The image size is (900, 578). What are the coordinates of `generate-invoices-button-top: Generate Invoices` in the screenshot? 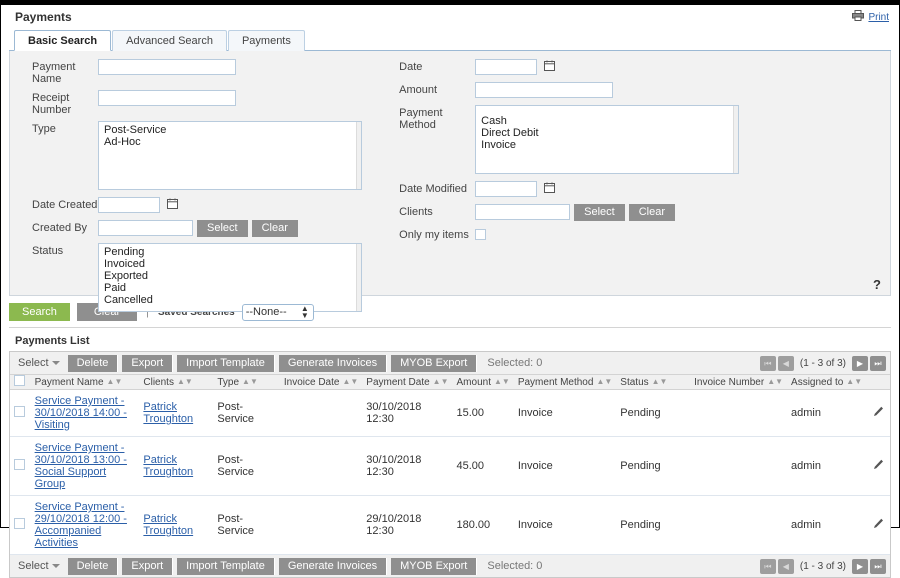 It's located at (333, 363).